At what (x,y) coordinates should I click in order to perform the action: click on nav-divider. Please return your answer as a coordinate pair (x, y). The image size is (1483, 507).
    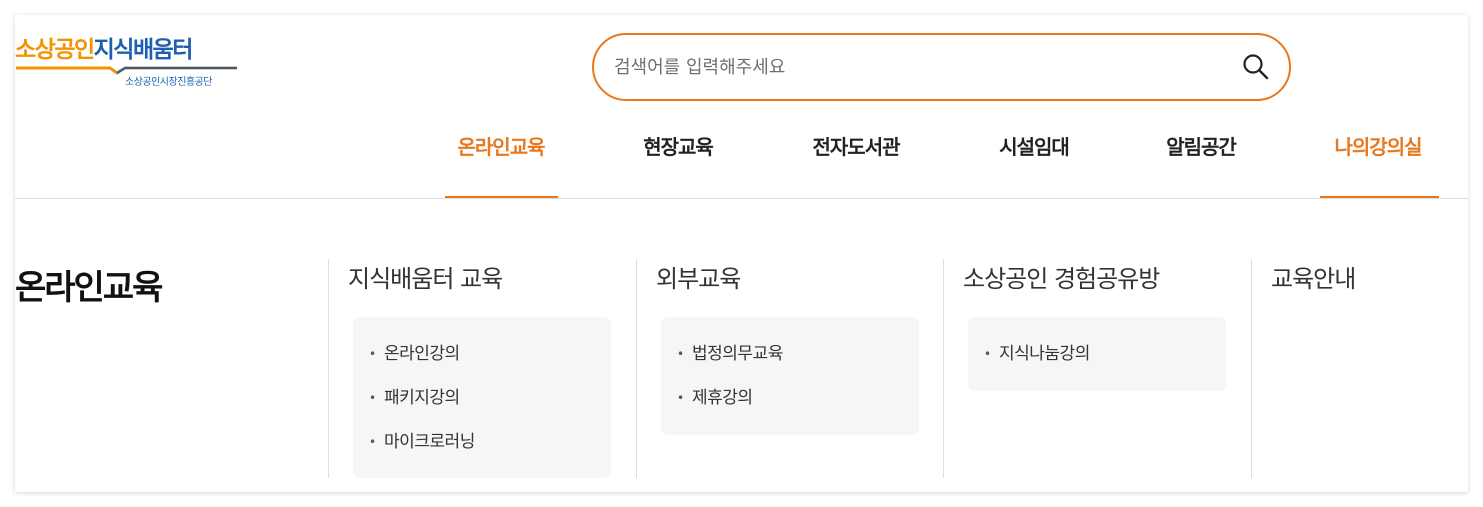
    Looking at the image, I should click on (741, 198).